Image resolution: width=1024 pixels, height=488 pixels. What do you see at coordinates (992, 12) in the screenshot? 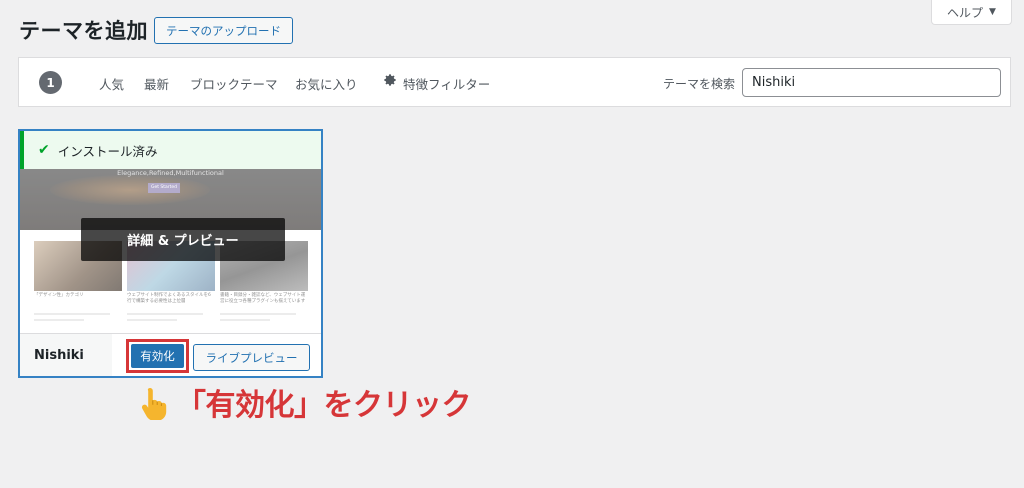
I see `caret-down-icon: ▼` at bounding box center [992, 12].